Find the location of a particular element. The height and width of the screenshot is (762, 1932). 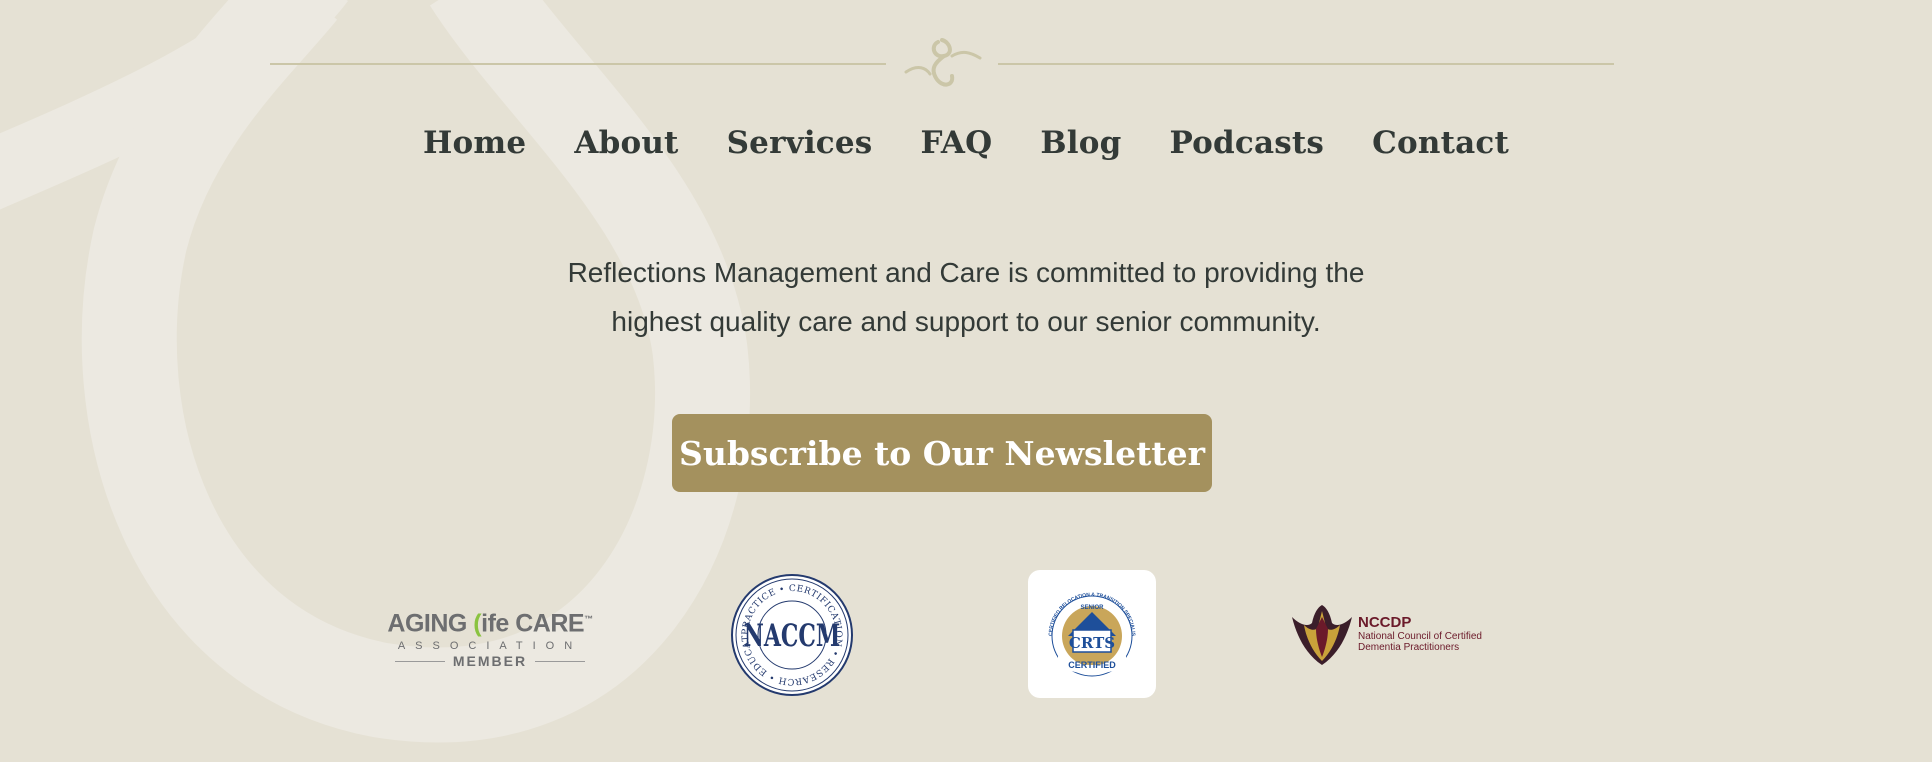

alca-wordmark: AGING (ife CARE™ is located at coordinates (490, 621).